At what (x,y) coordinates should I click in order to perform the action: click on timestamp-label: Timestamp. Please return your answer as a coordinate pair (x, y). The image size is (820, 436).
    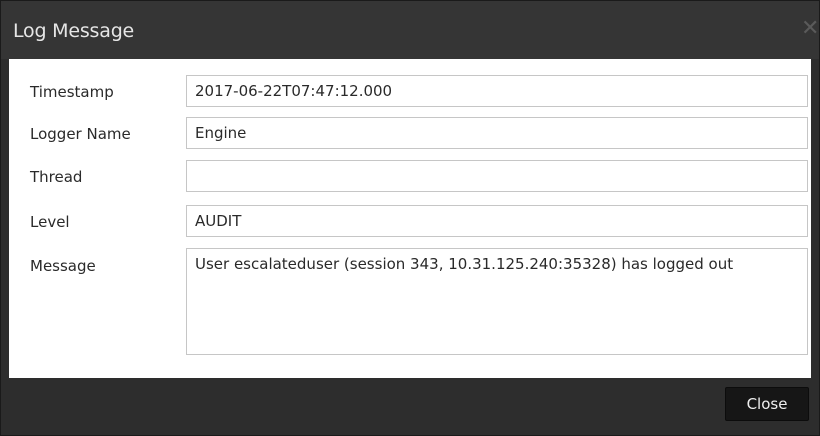
    Looking at the image, I should click on (72, 92).